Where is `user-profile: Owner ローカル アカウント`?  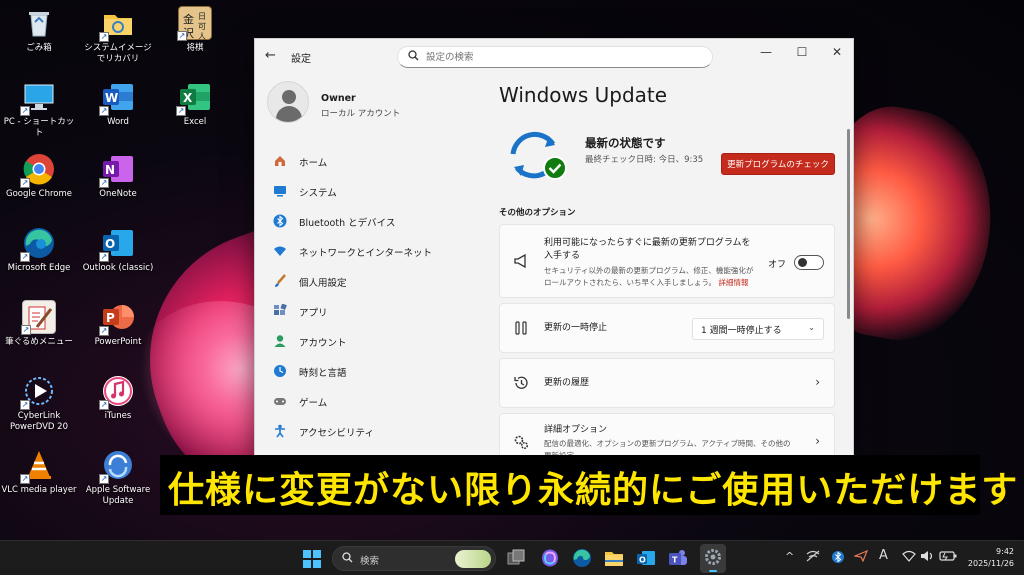 user-profile: Owner ローカル アカウント is located at coordinates (377, 106).